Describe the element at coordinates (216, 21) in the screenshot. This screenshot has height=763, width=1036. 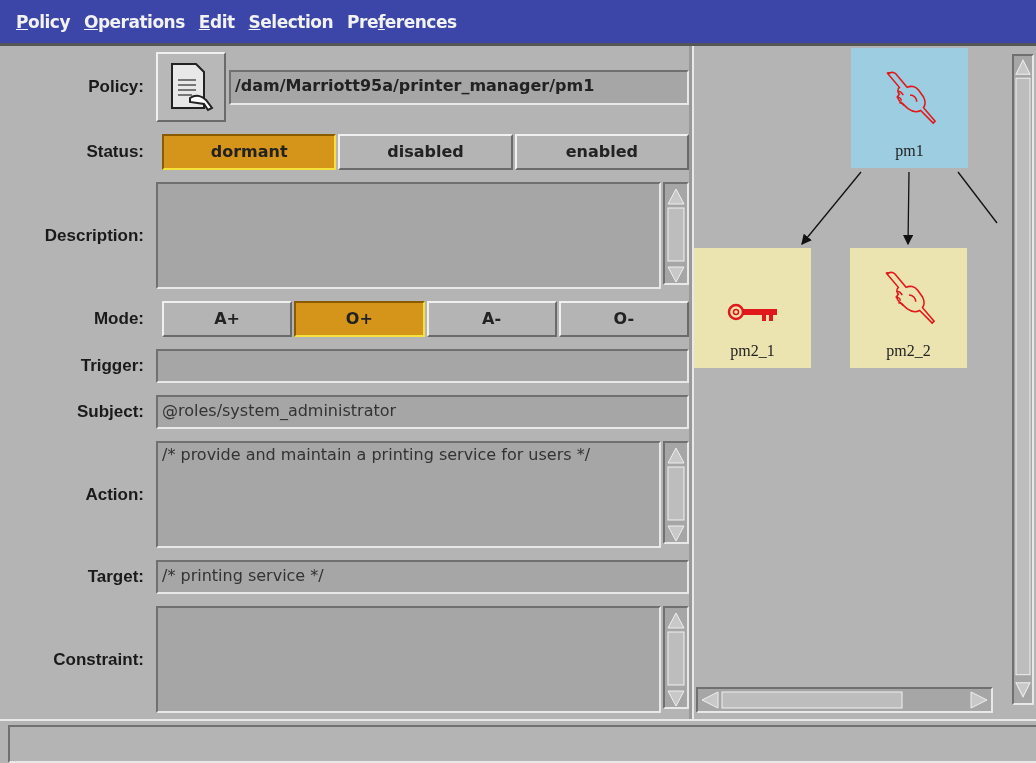
I see `menu-item: Edit` at that location.